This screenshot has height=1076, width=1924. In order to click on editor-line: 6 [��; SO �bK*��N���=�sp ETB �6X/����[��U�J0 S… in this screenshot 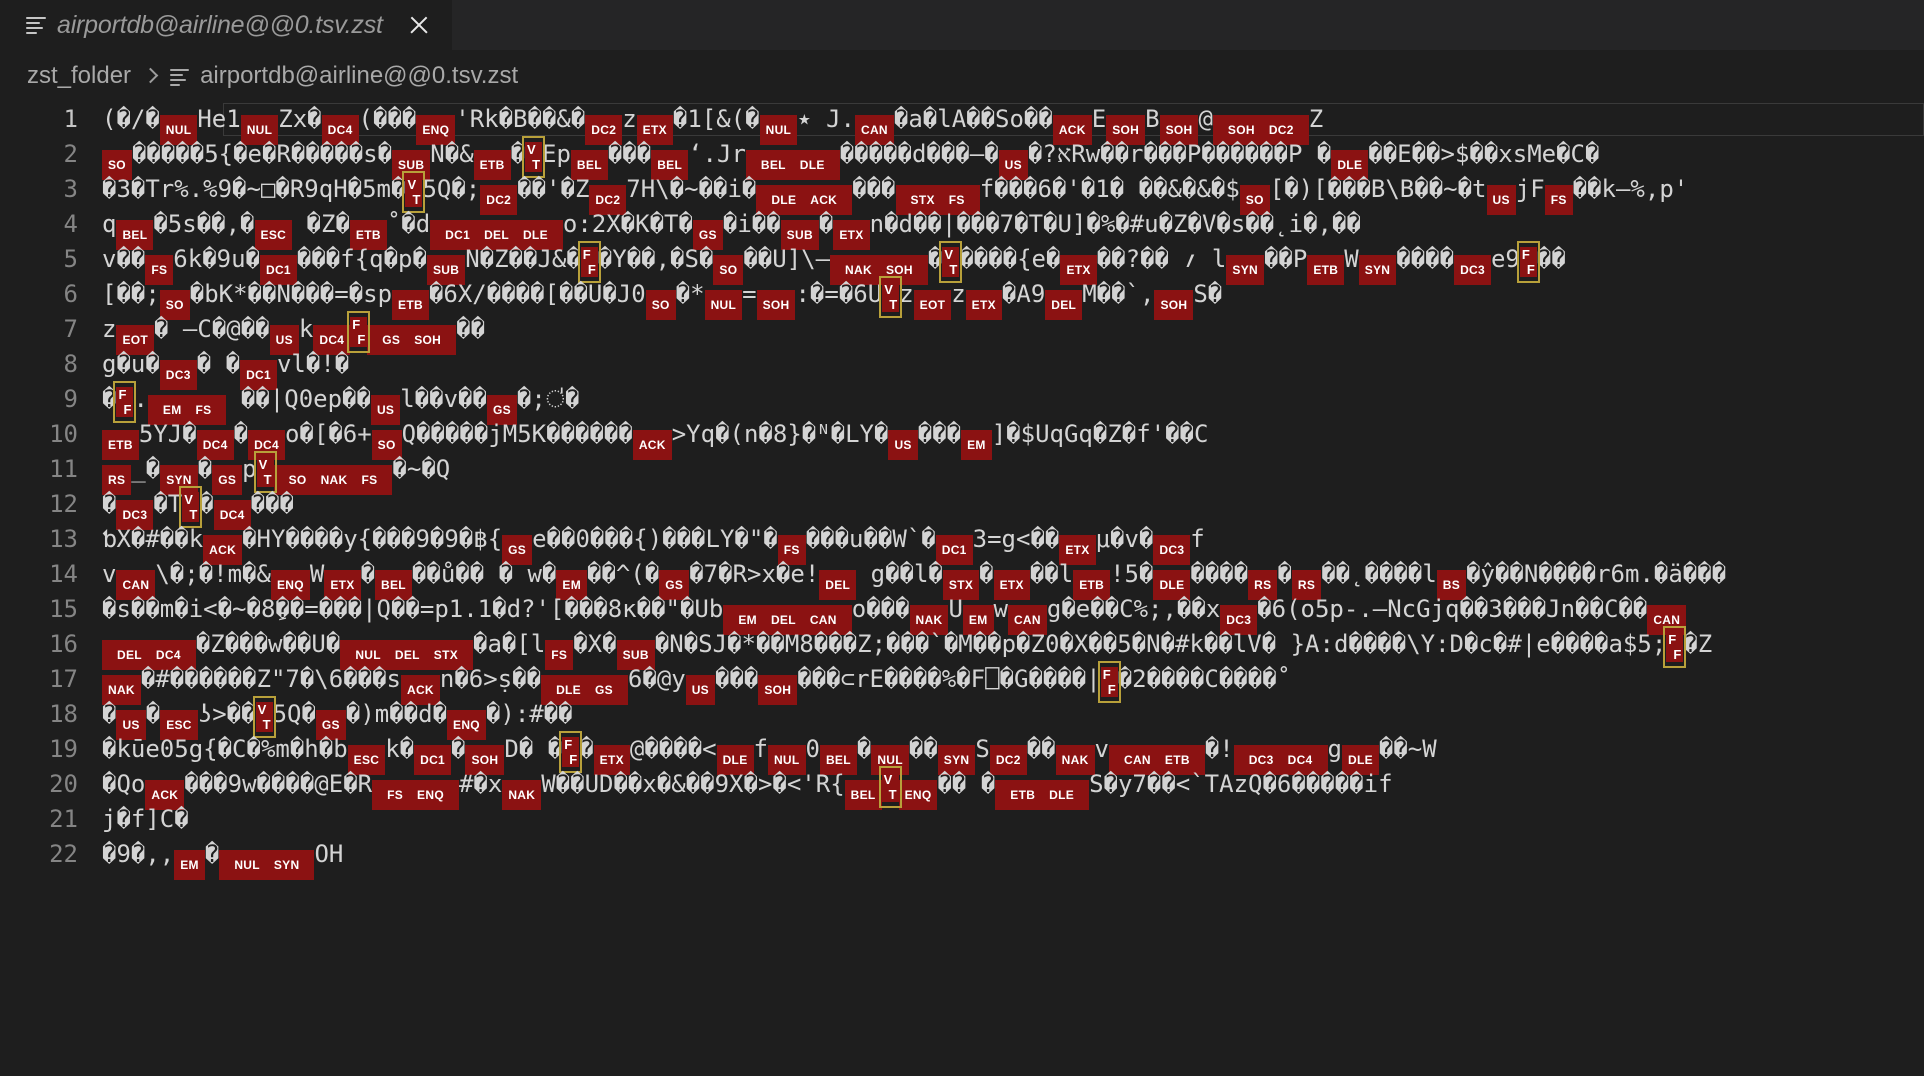, I will do `click(962, 298)`.